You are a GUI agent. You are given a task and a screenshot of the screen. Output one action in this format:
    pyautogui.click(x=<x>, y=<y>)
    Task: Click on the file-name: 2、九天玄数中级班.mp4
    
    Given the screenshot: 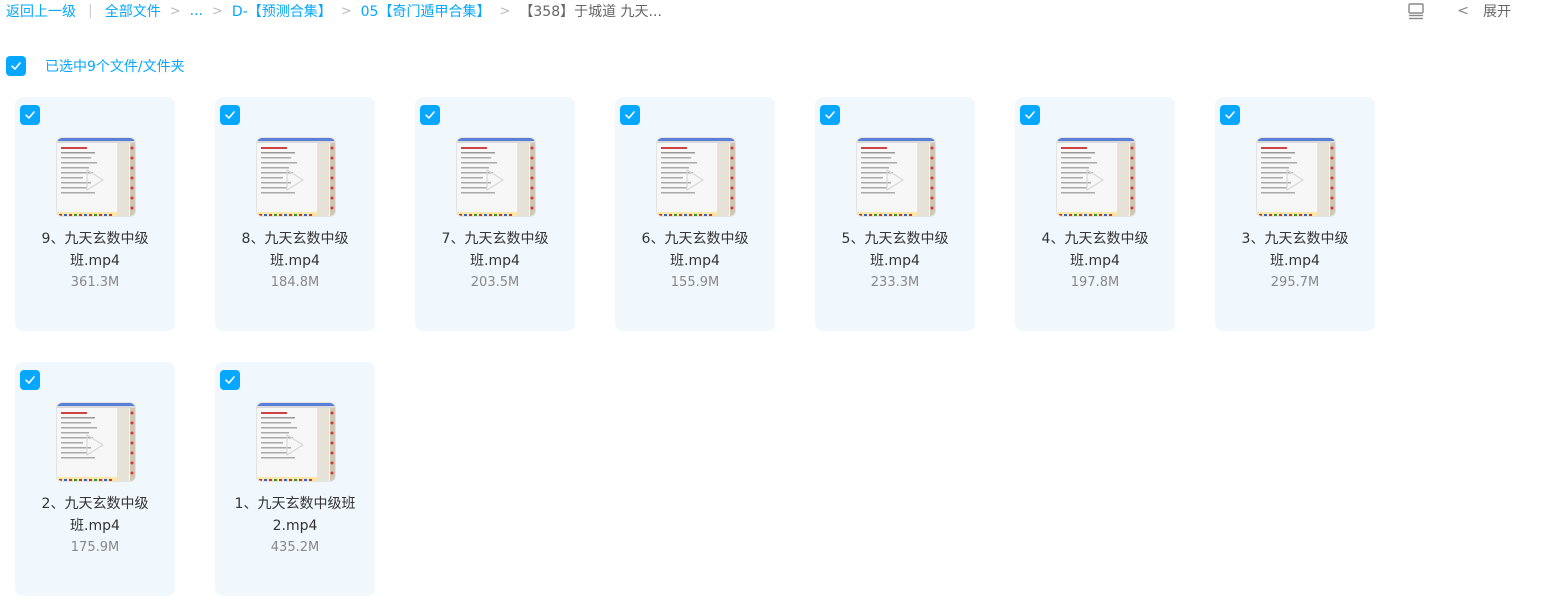 What is the action you would take?
    pyautogui.click(x=95, y=515)
    